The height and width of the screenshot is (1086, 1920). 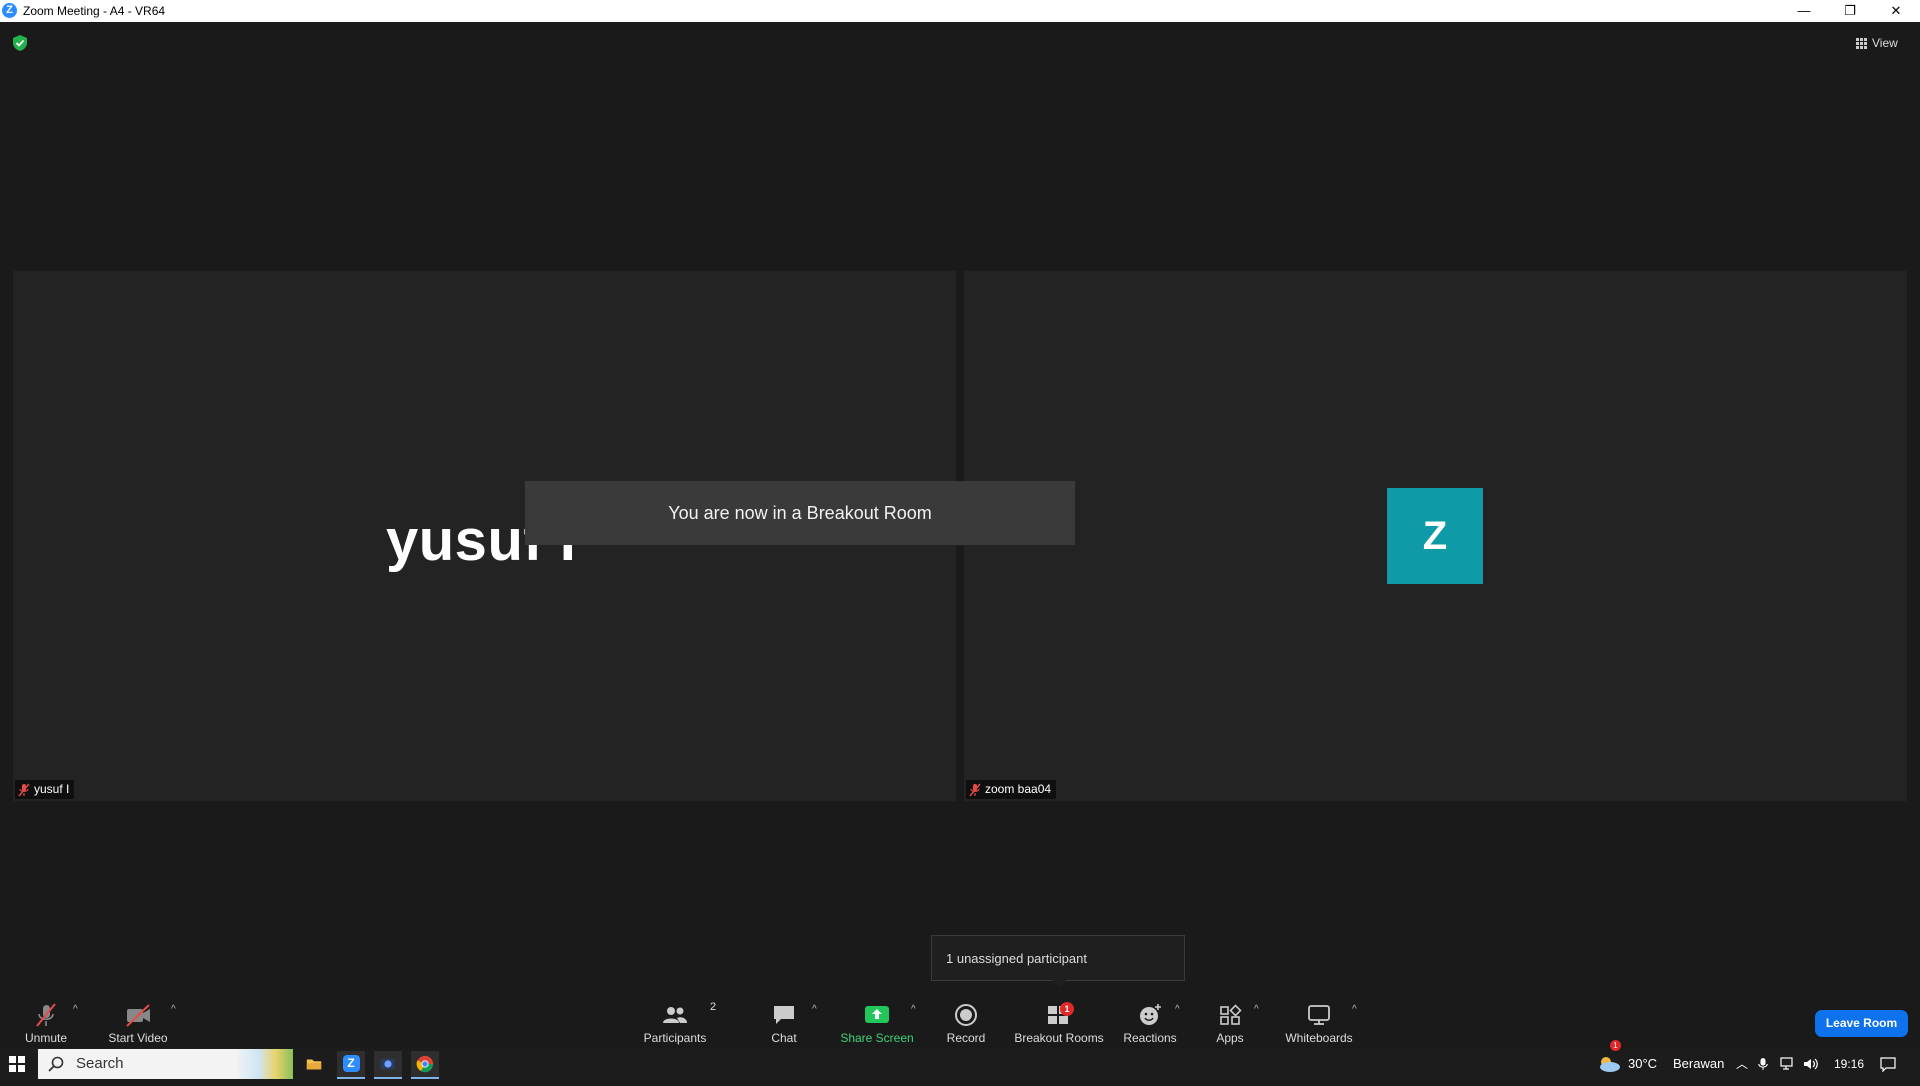 I want to click on start-video-button: Start Video, so click(x=138, y=1022).